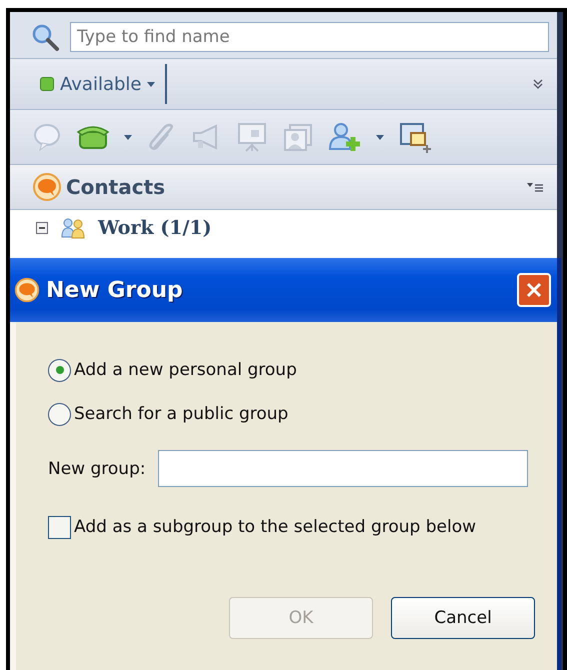 The width and height of the screenshot is (567, 670). I want to click on group-people-icon, so click(73, 228).